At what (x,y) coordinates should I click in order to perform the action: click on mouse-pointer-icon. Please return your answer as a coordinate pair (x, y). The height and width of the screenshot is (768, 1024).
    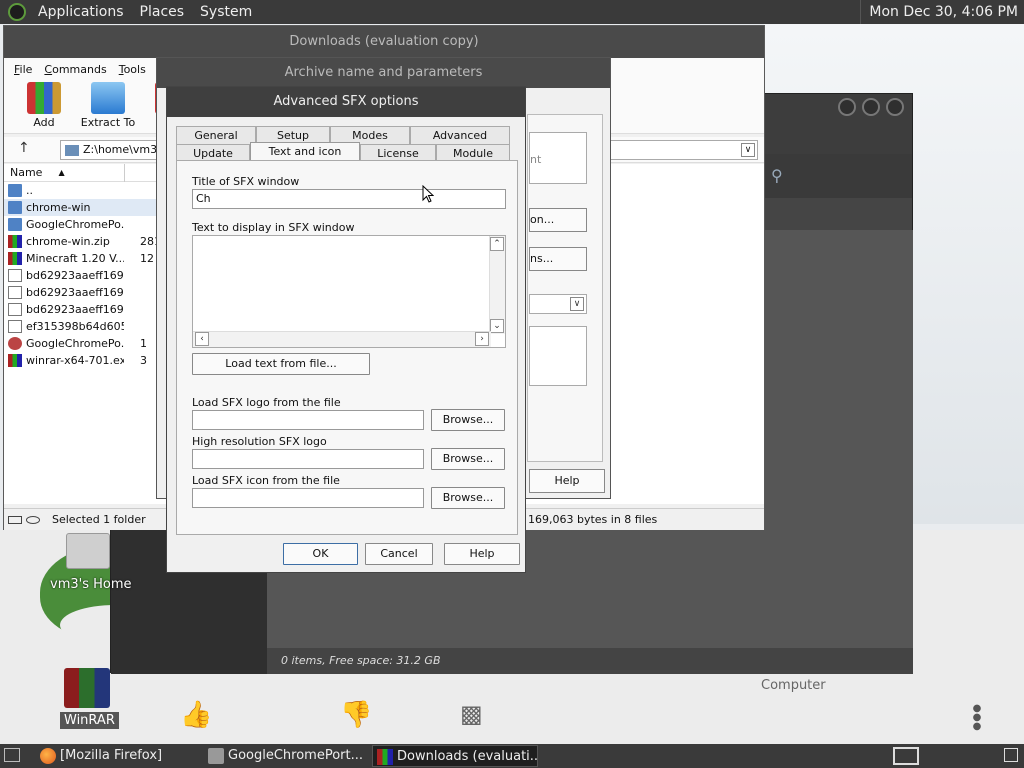
    Looking at the image, I should click on (428, 194).